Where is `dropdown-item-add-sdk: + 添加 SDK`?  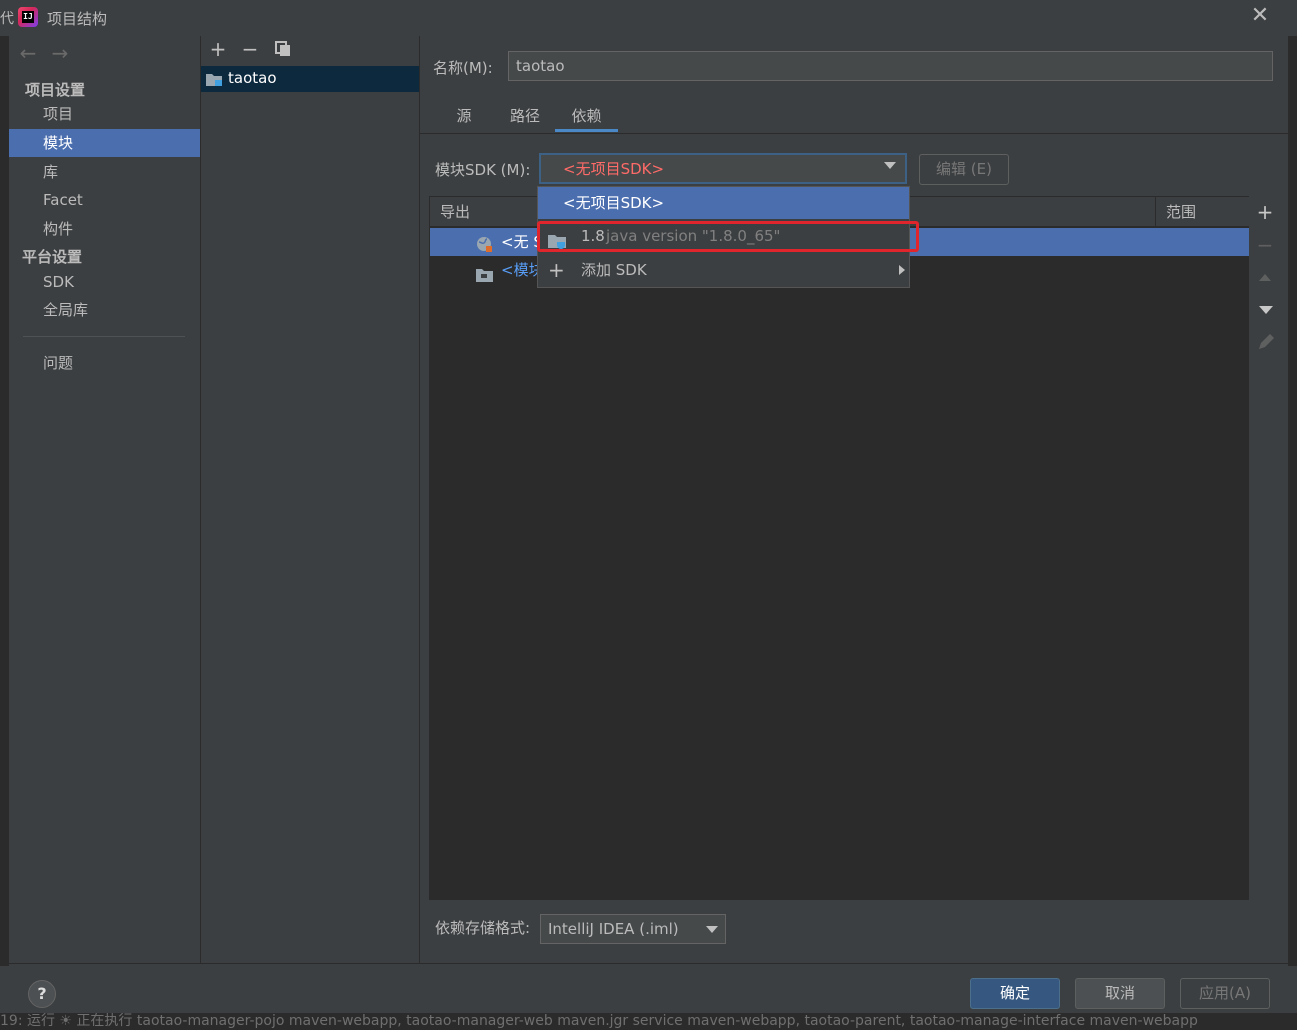
dropdown-item-add-sdk: + 添加 SDK is located at coordinates (723, 270).